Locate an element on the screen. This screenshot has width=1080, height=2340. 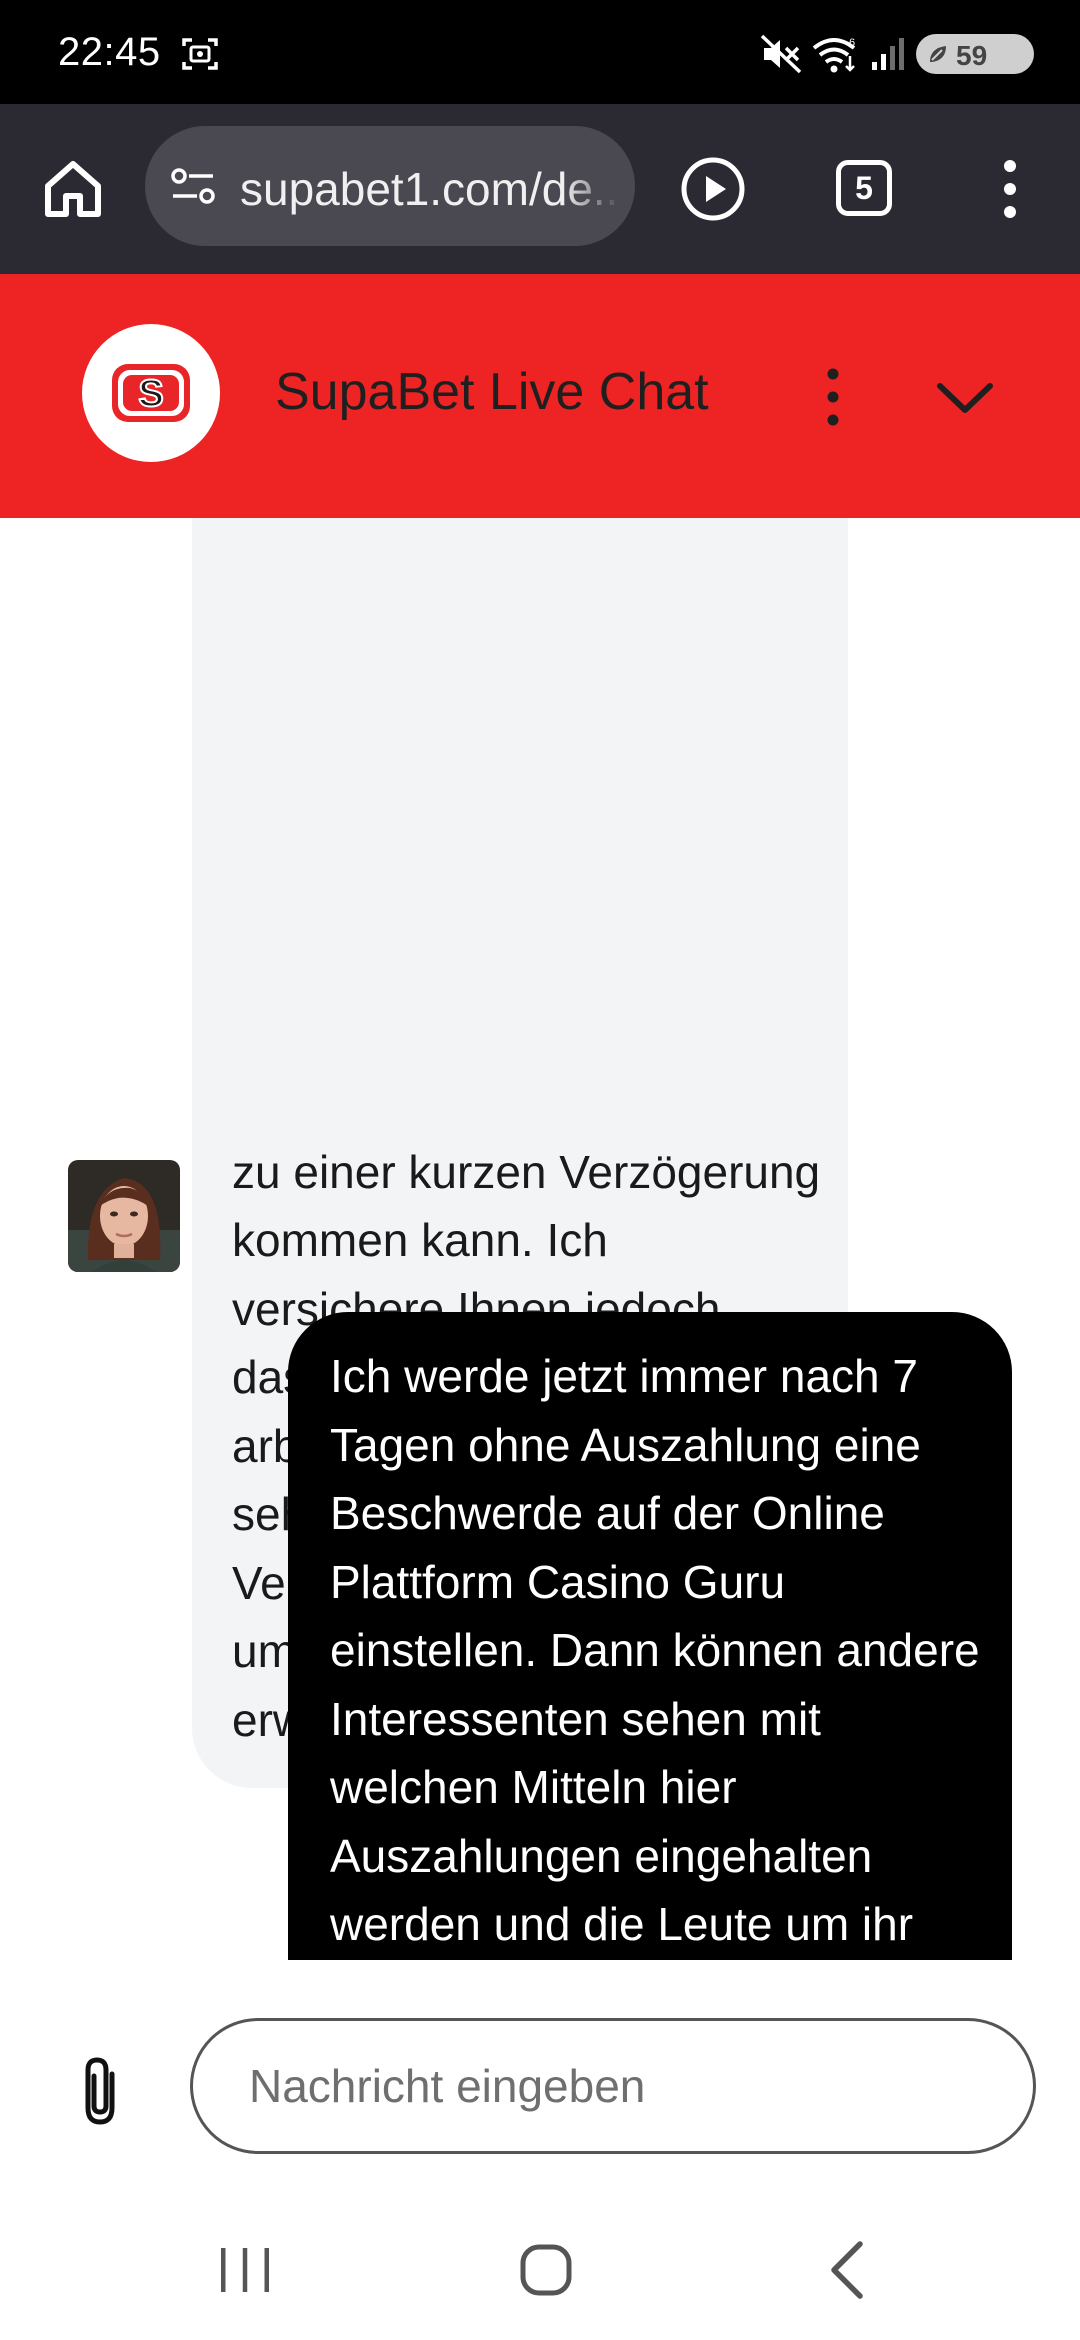
agent-avatar is located at coordinates (124, 1216).